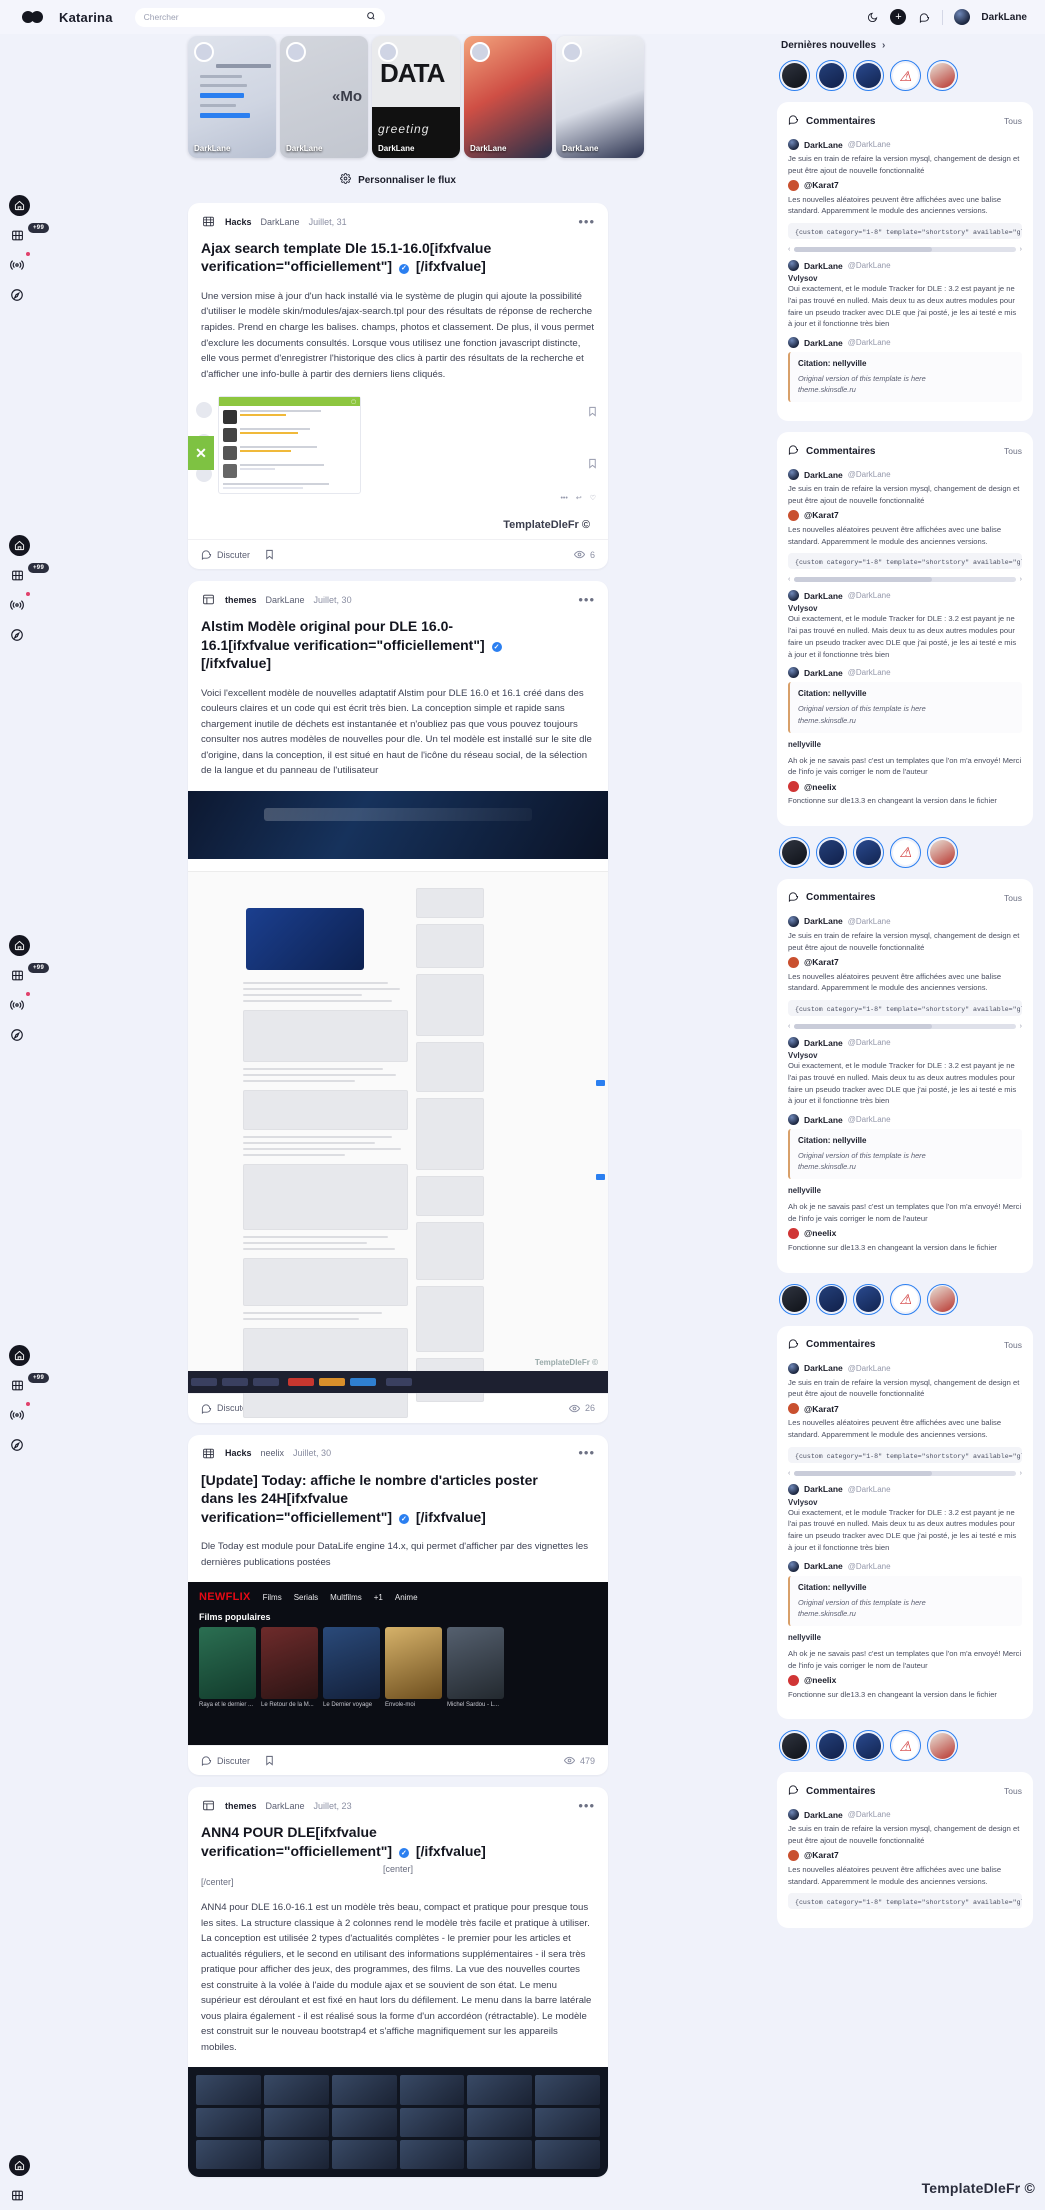 The image size is (1045, 2210). What do you see at coordinates (254, 17) in the screenshot?
I see `search-input` at bounding box center [254, 17].